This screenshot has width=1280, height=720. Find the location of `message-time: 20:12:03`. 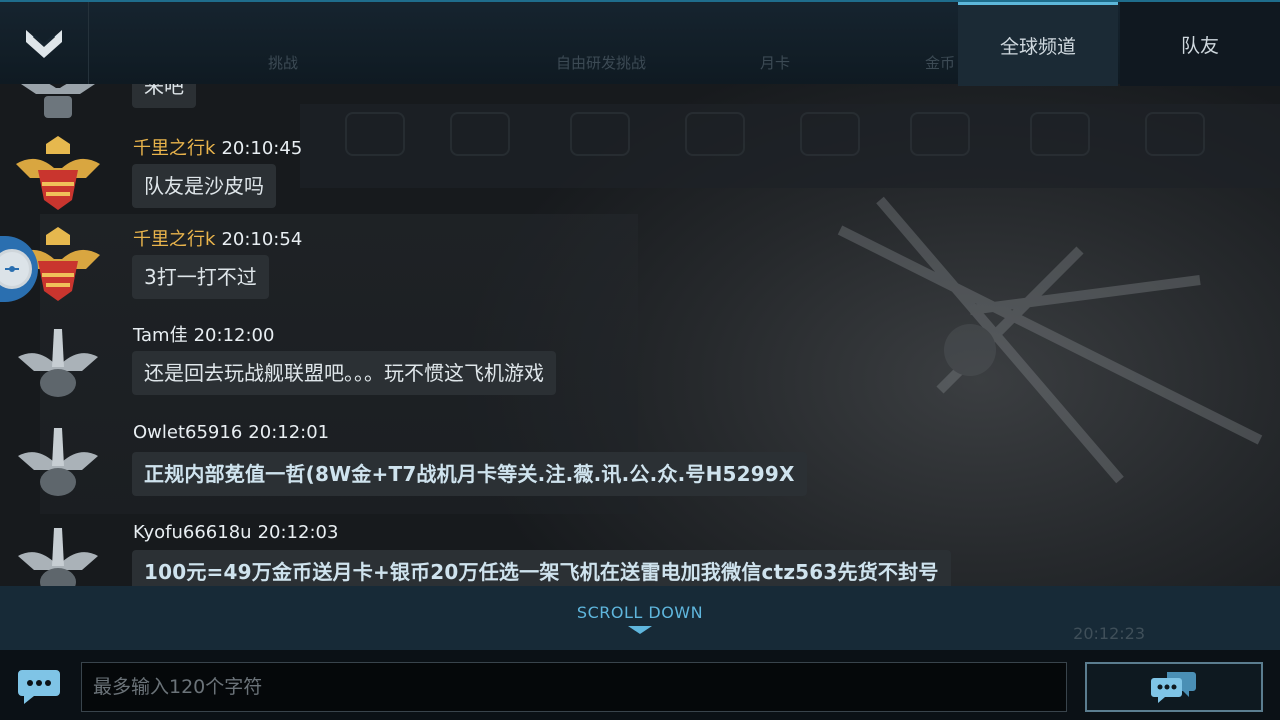

message-time: 20:12:03 is located at coordinates (298, 532).